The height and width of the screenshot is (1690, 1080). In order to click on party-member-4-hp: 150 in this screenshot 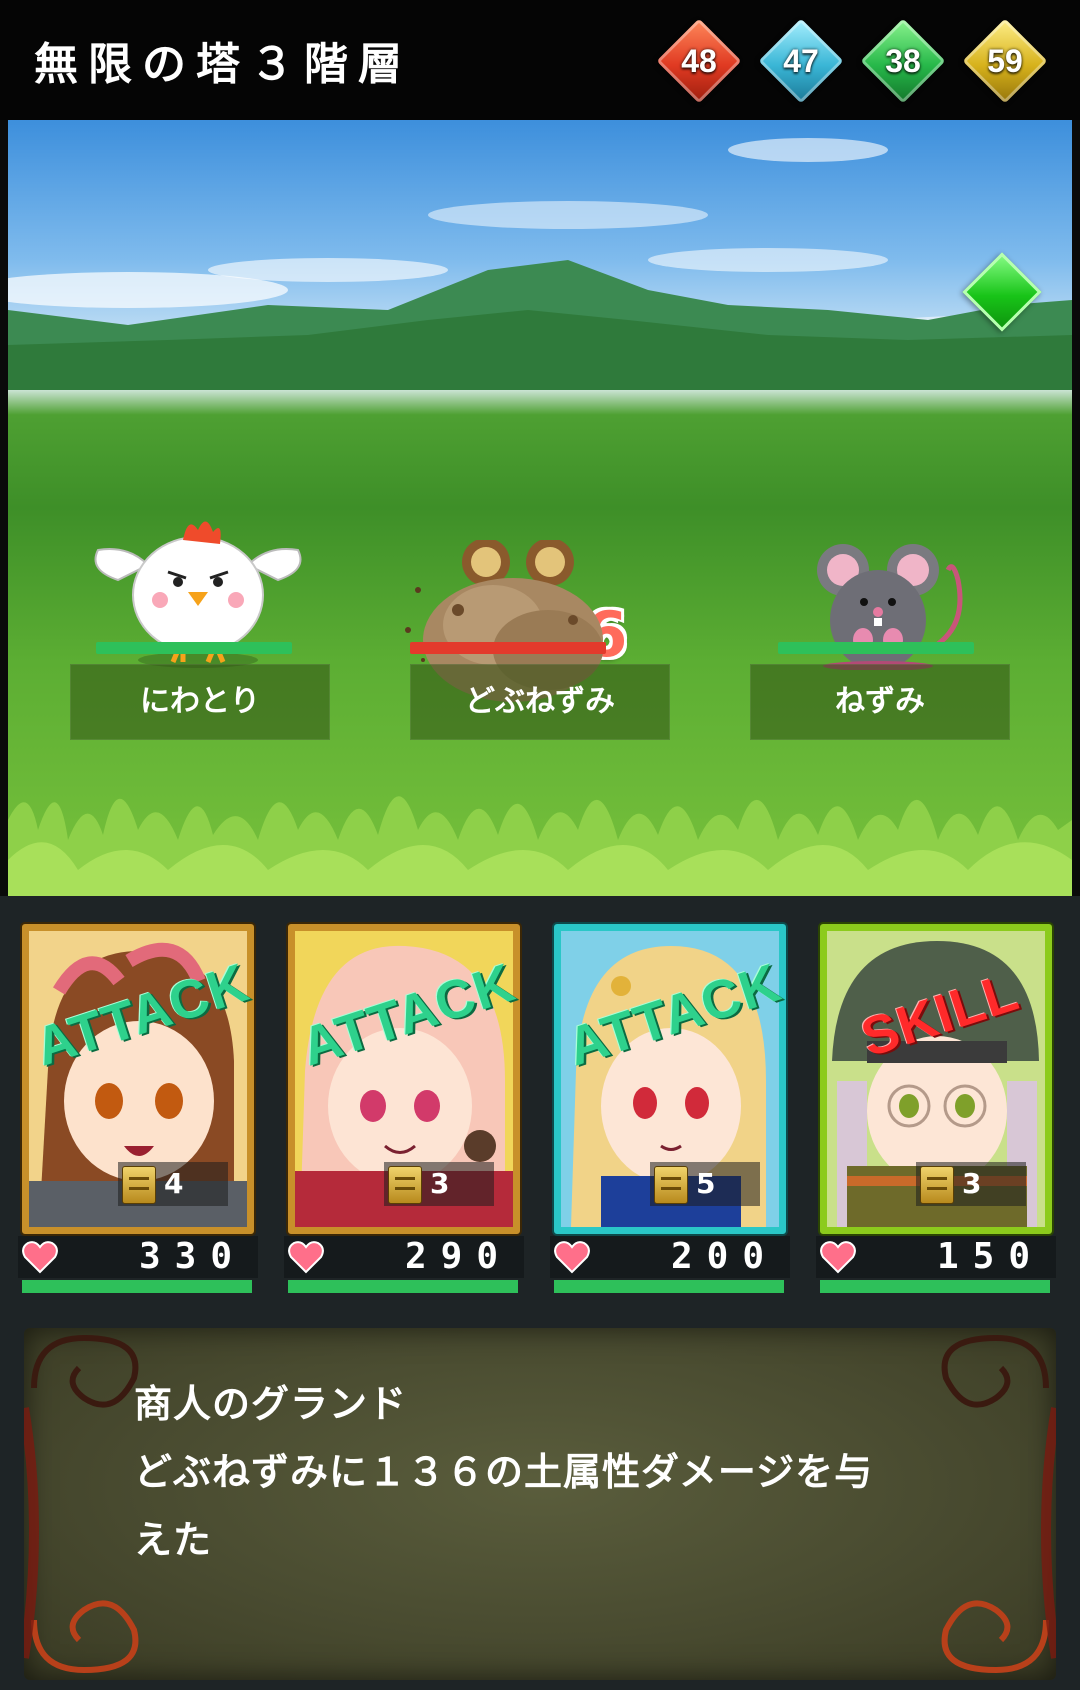, I will do `click(990, 1256)`.